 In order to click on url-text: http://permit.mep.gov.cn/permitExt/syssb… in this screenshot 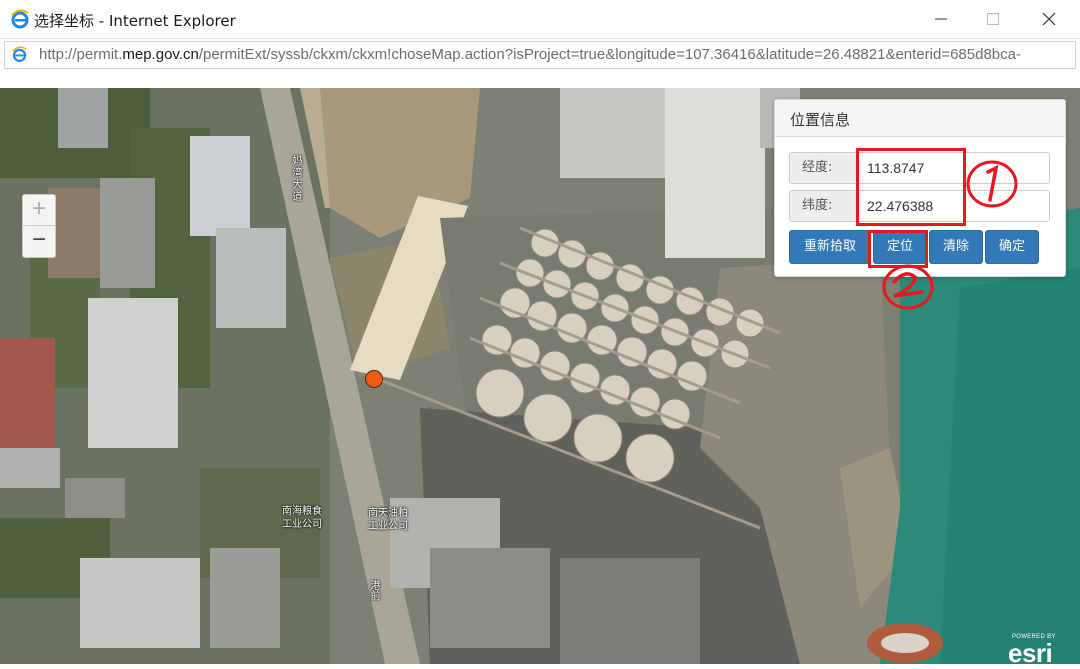, I will do `click(530, 54)`.